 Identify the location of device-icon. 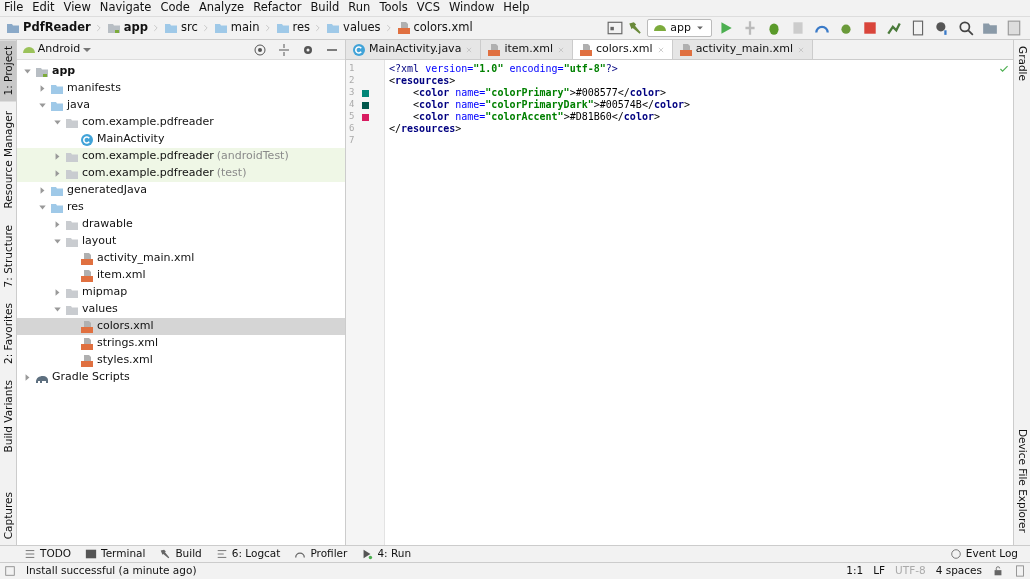
(918, 28).